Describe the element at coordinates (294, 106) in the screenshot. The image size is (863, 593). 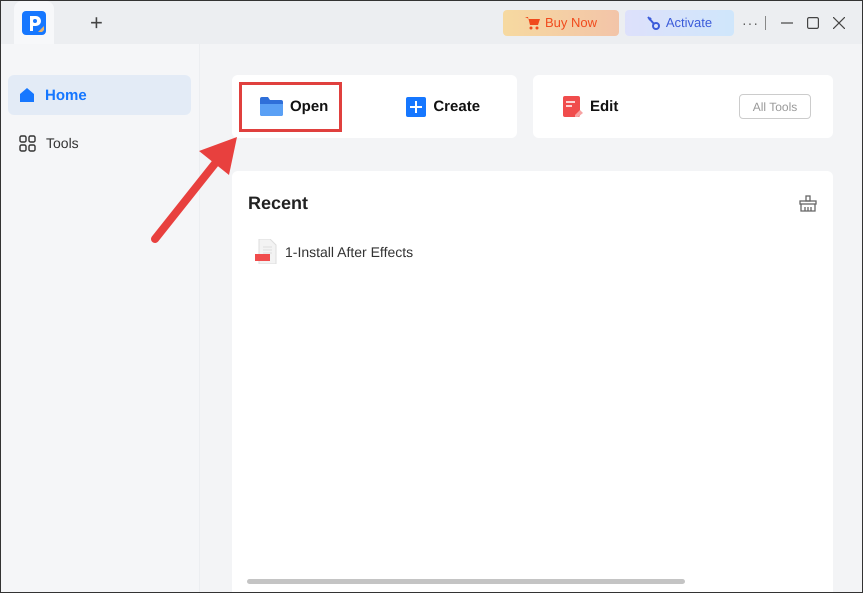
I see `open-button: Open` at that location.